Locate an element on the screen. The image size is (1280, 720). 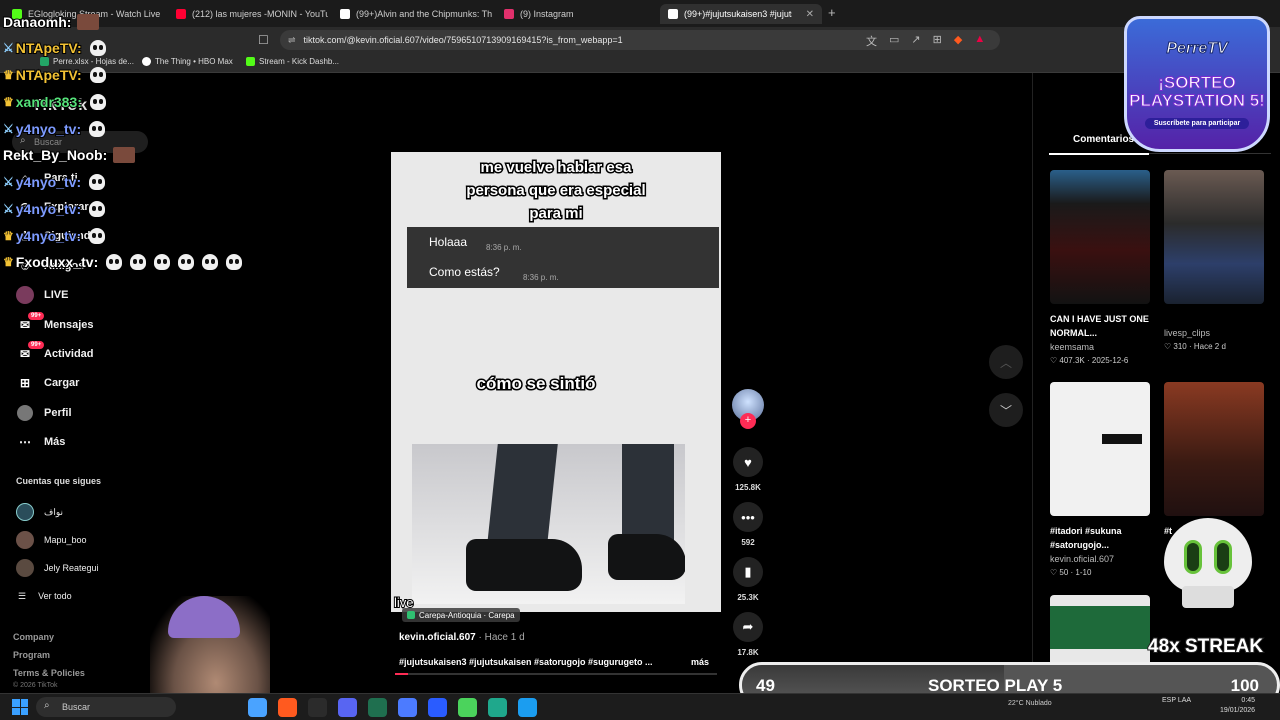
rewards-icon: ▲ is located at coordinates (979, 41).